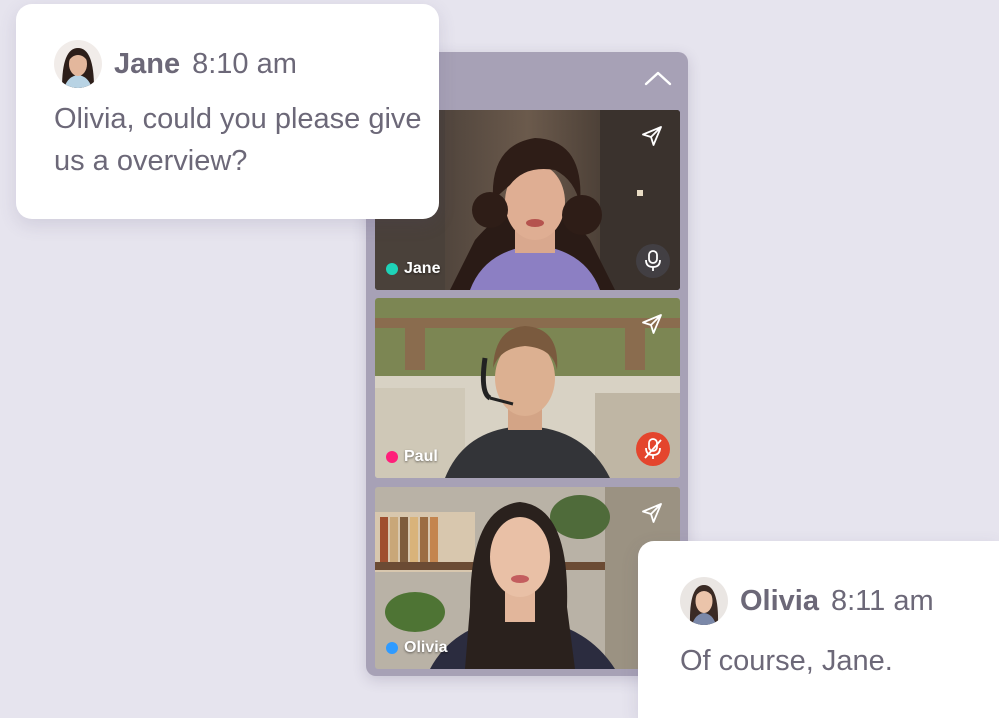  I want to click on message-time: 8:11 am, so click(882, 600).